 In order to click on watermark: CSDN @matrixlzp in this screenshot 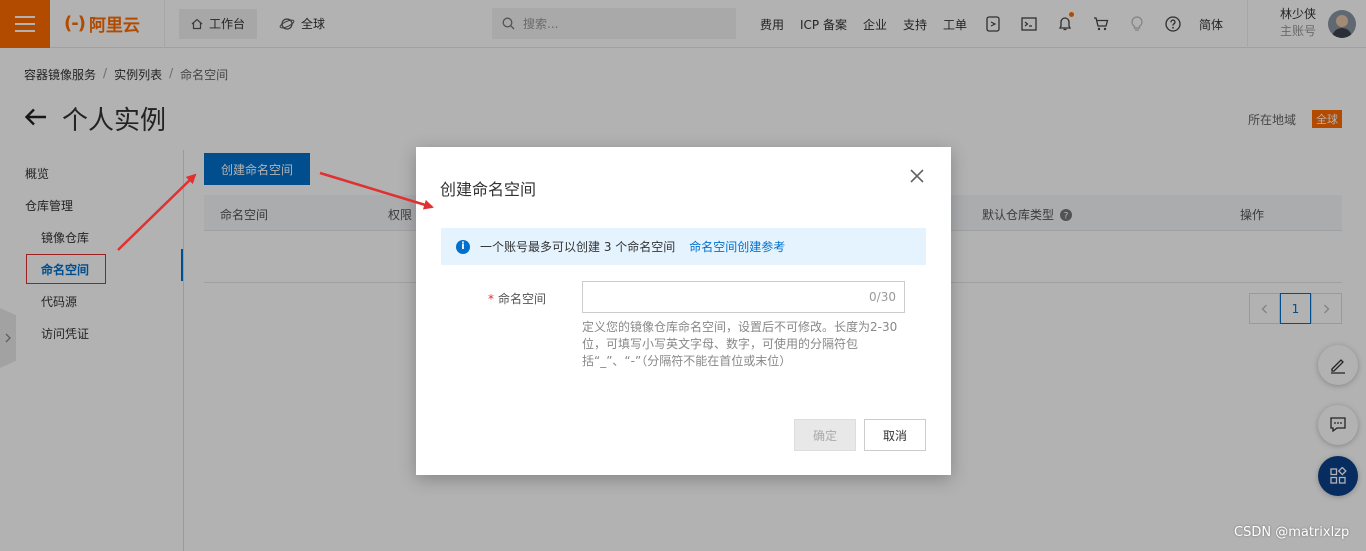, I will do `click(1292, 532)`.